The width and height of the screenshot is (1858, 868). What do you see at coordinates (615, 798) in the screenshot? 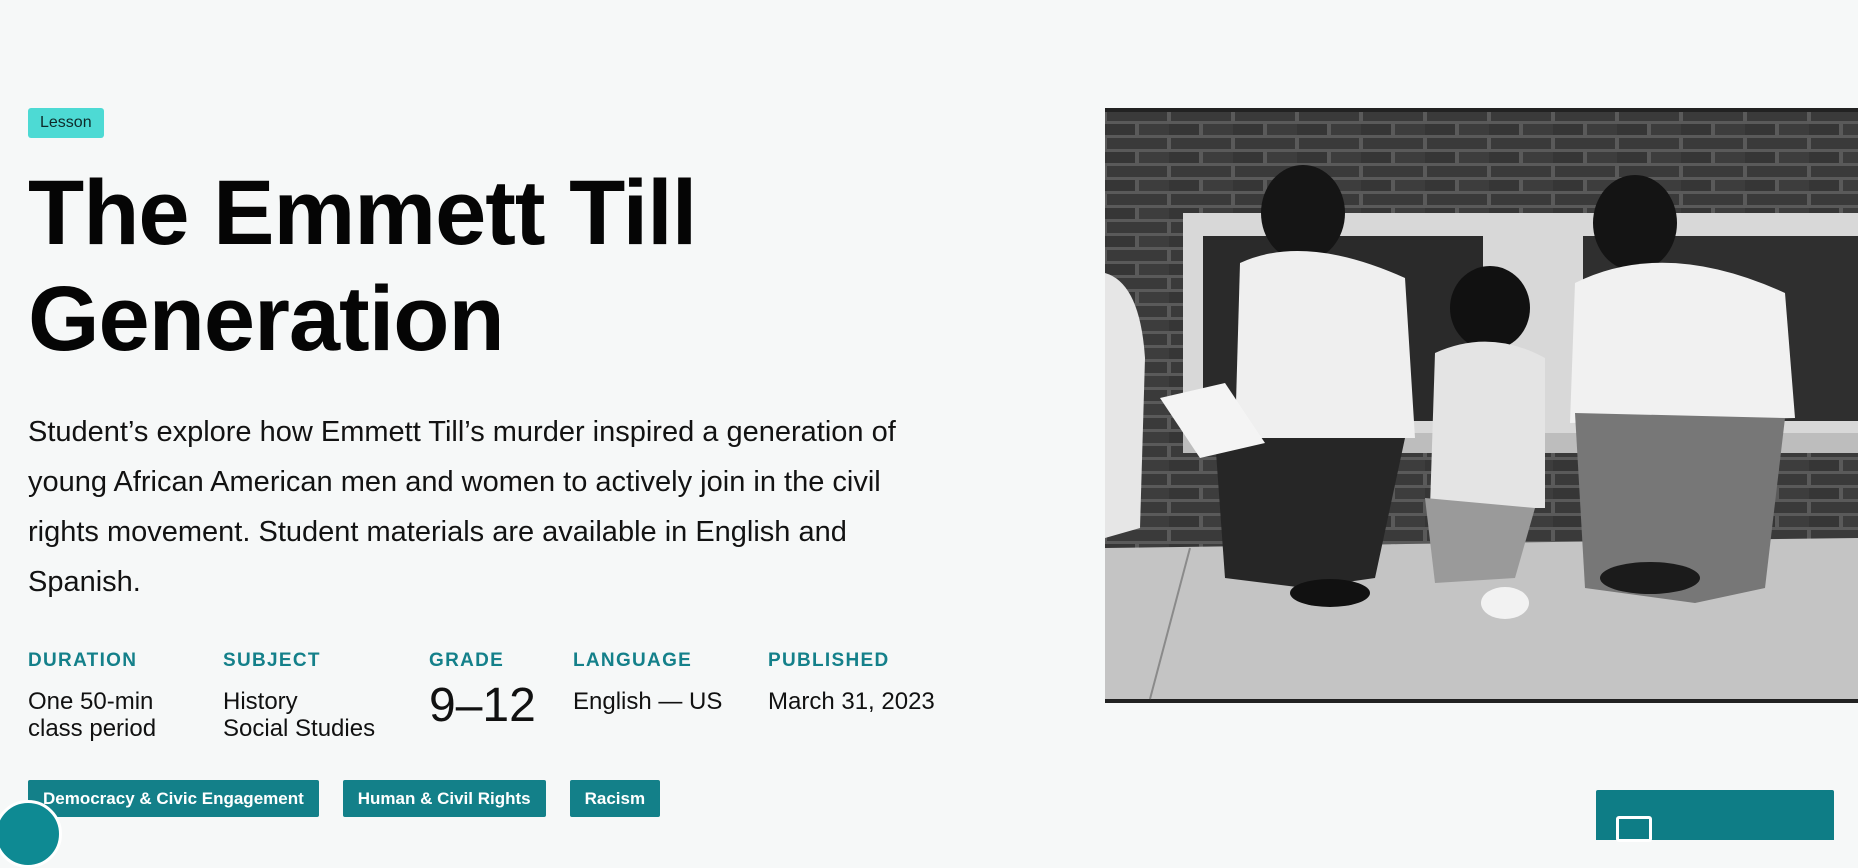
I see `tag-racism: Racism` at bounding box center [615, 798].